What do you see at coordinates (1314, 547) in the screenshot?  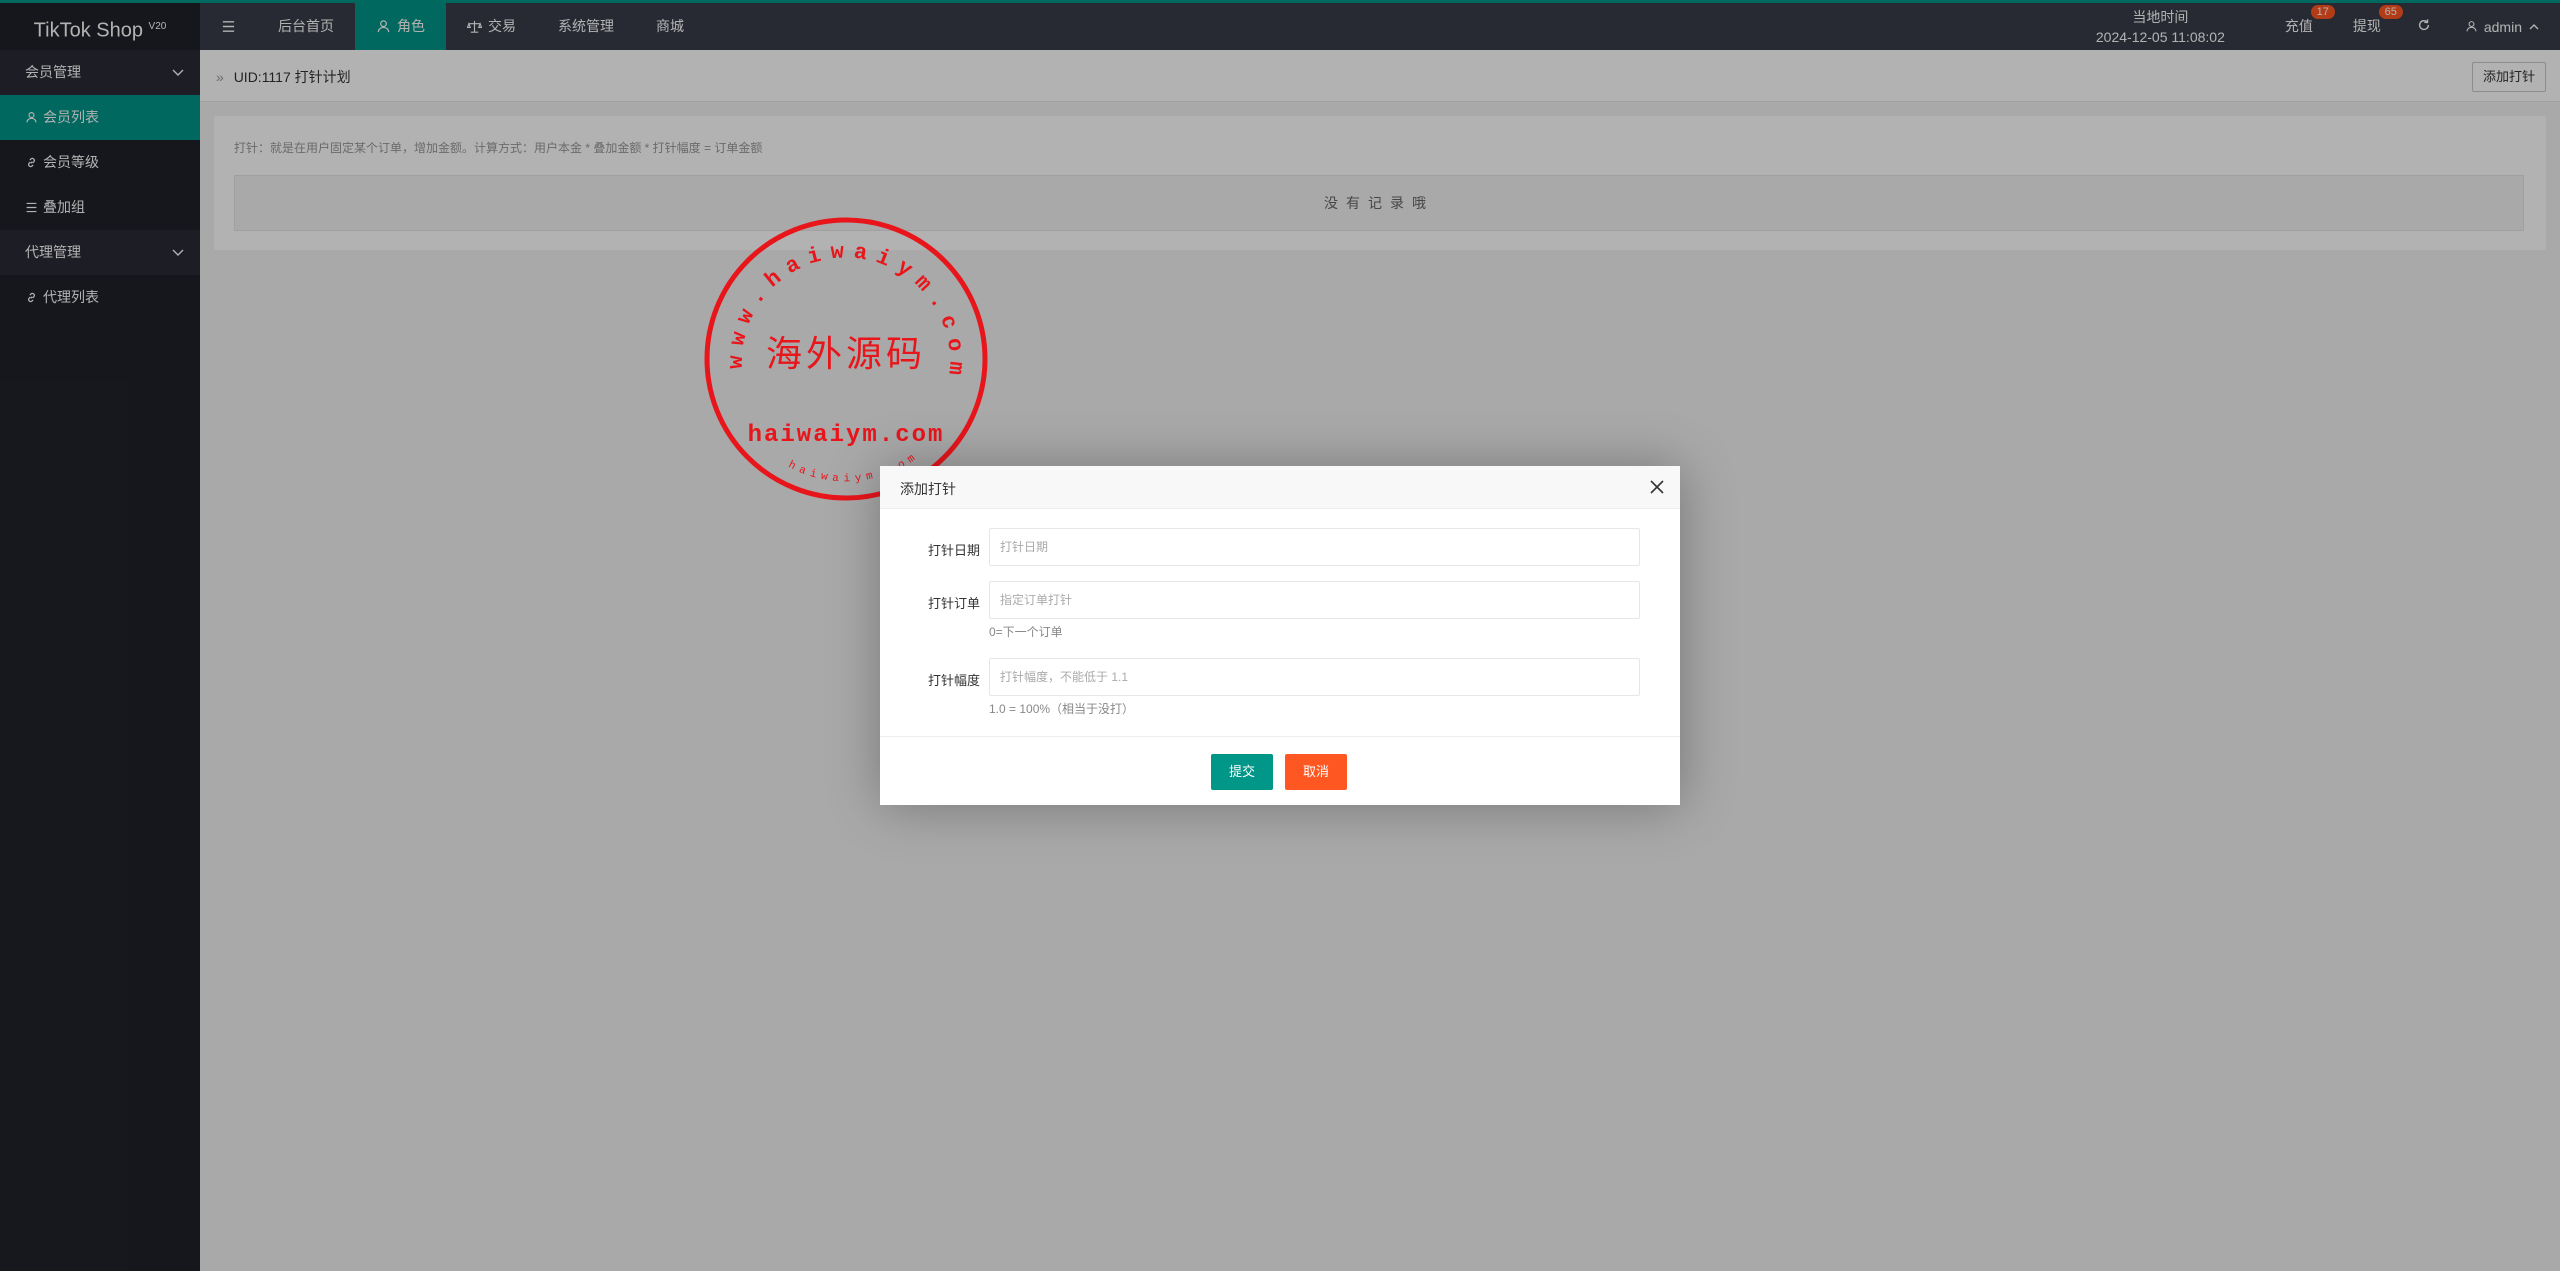 I see `date-input` at bounding box center [1314, 547].